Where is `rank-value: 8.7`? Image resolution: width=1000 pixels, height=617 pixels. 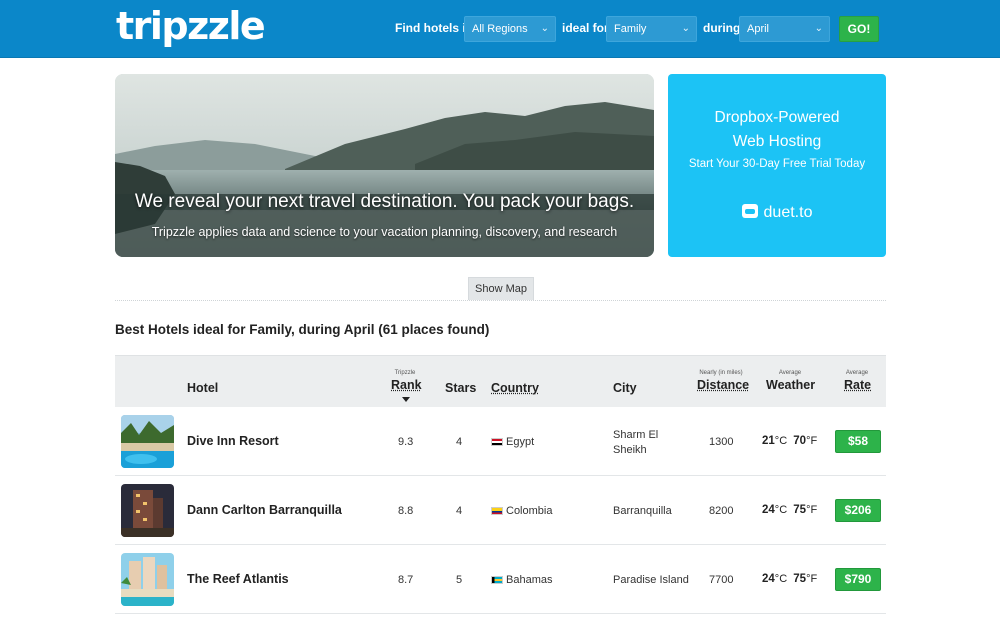 rank-value: 8.7 is located at coordinates (406, 580).